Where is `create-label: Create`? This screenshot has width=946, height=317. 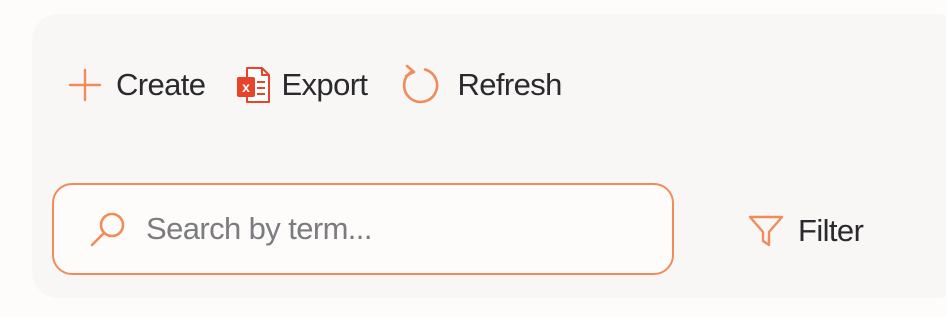 create-label: Create is located at coordinates (161, 84).